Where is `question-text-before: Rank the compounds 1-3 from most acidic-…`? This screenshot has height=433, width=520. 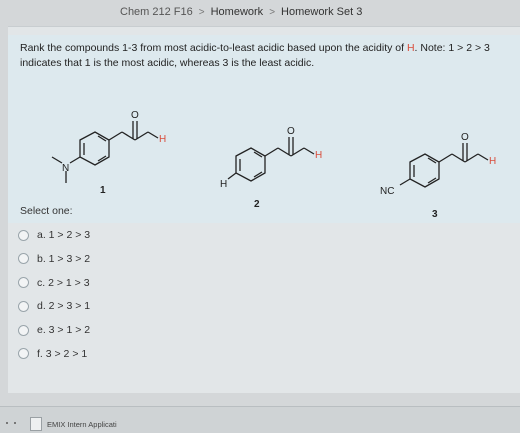
question-text-before: Rank the compounds 1-3 from most acidic-… is located at coordinates (213, 48).